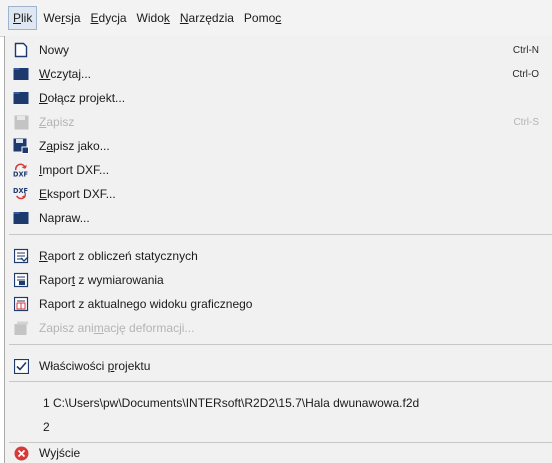 The width and height of the screenshot is (552, 463). Describe the element at coordinates (17, 18) in the screenshot. I see `menu-file-key: P` at that location.